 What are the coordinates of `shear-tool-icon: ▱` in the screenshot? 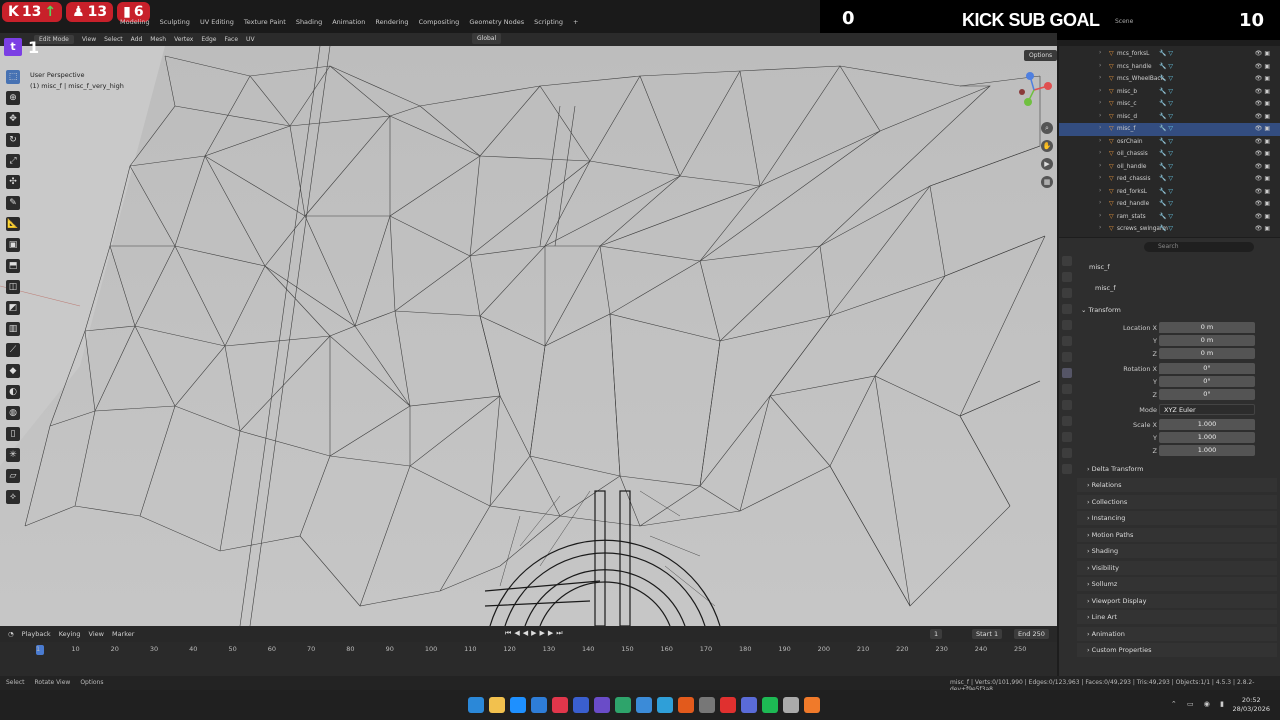 It's located at (13, 476).